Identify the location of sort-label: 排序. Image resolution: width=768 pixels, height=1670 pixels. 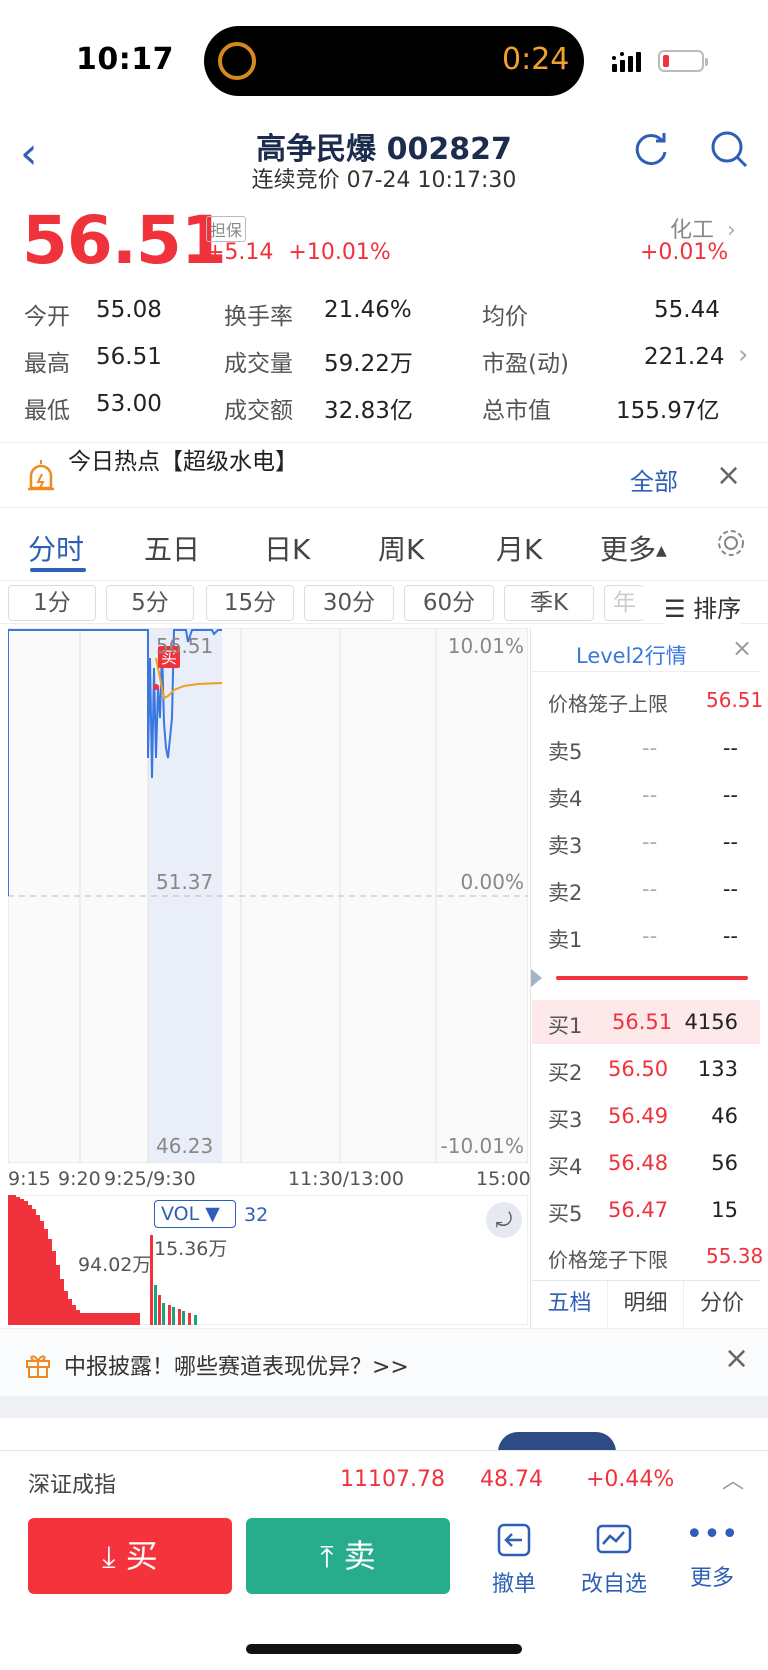
(717, 609).